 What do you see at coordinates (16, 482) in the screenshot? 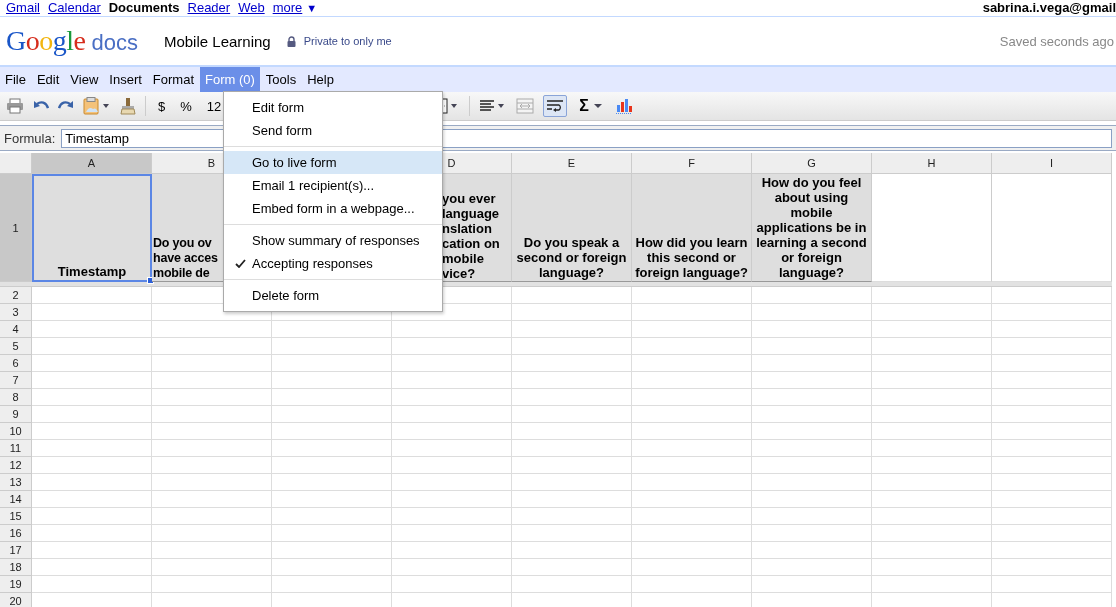
I see `row-header: 13` at bounding box center [16, 482].